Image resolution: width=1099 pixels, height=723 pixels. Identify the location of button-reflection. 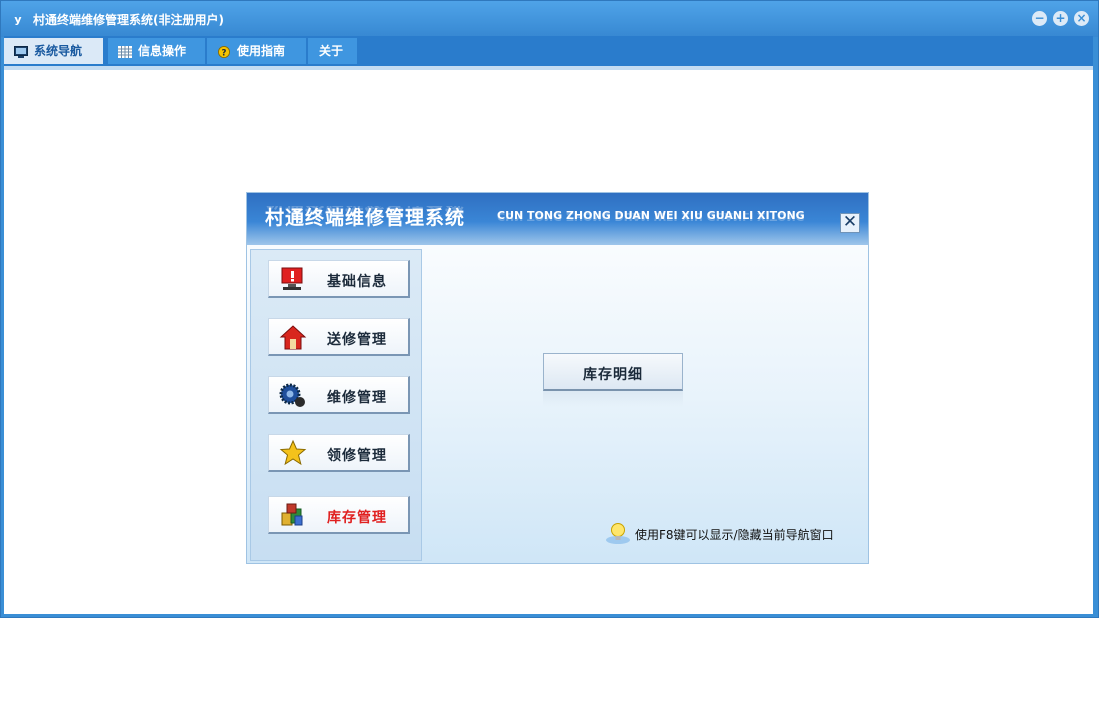
(613, 399).